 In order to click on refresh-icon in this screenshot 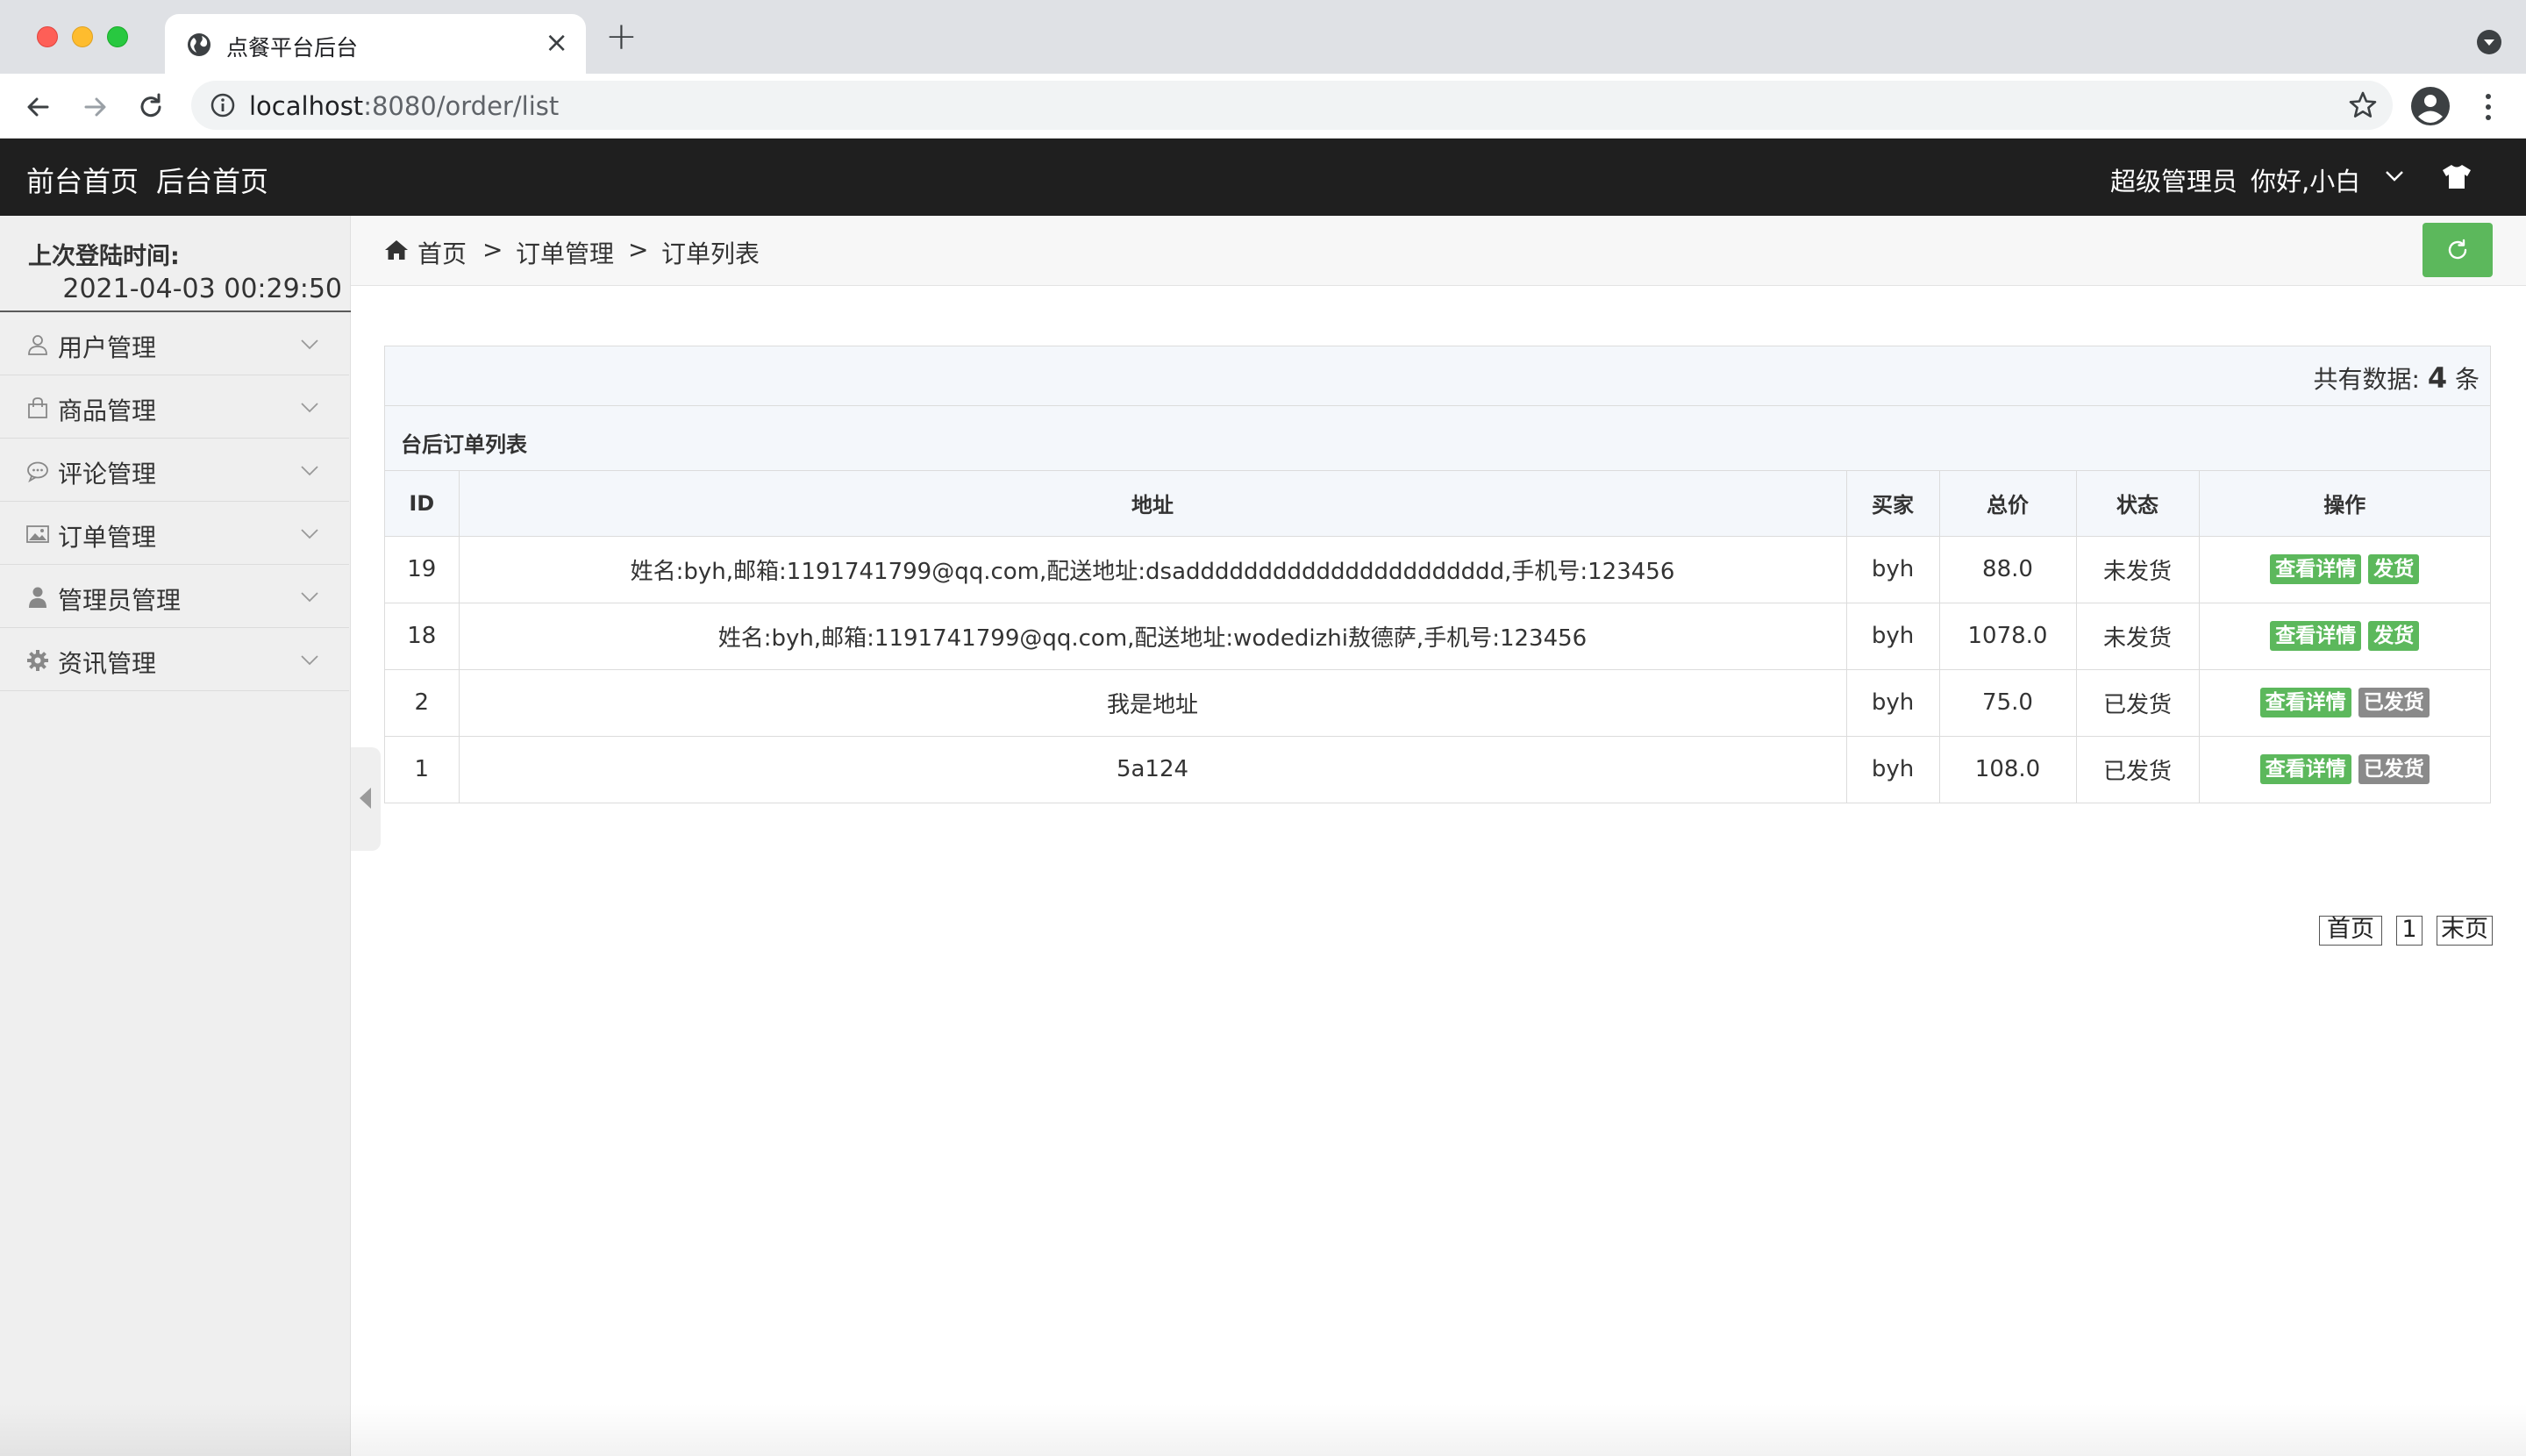, I will do `click(2457, 249)`.